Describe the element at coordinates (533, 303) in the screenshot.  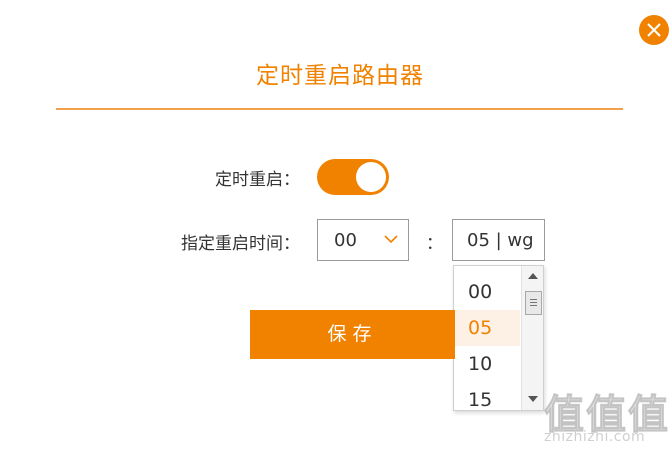
I see `scrollbar-thumb` at that location.